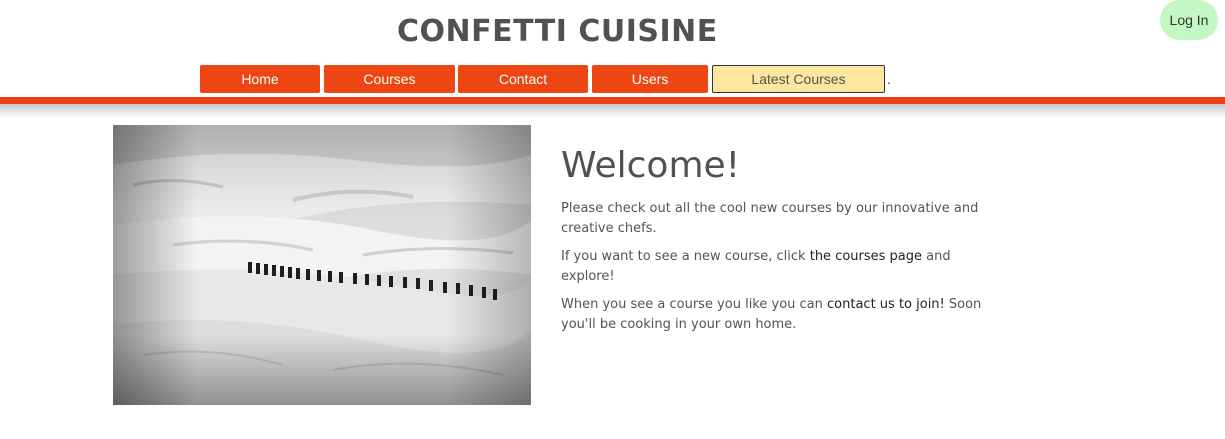  What do you see at coordinates (612, 100) in the screenshot?
I see `header-accent-bar` at bounding box center [612, 100].